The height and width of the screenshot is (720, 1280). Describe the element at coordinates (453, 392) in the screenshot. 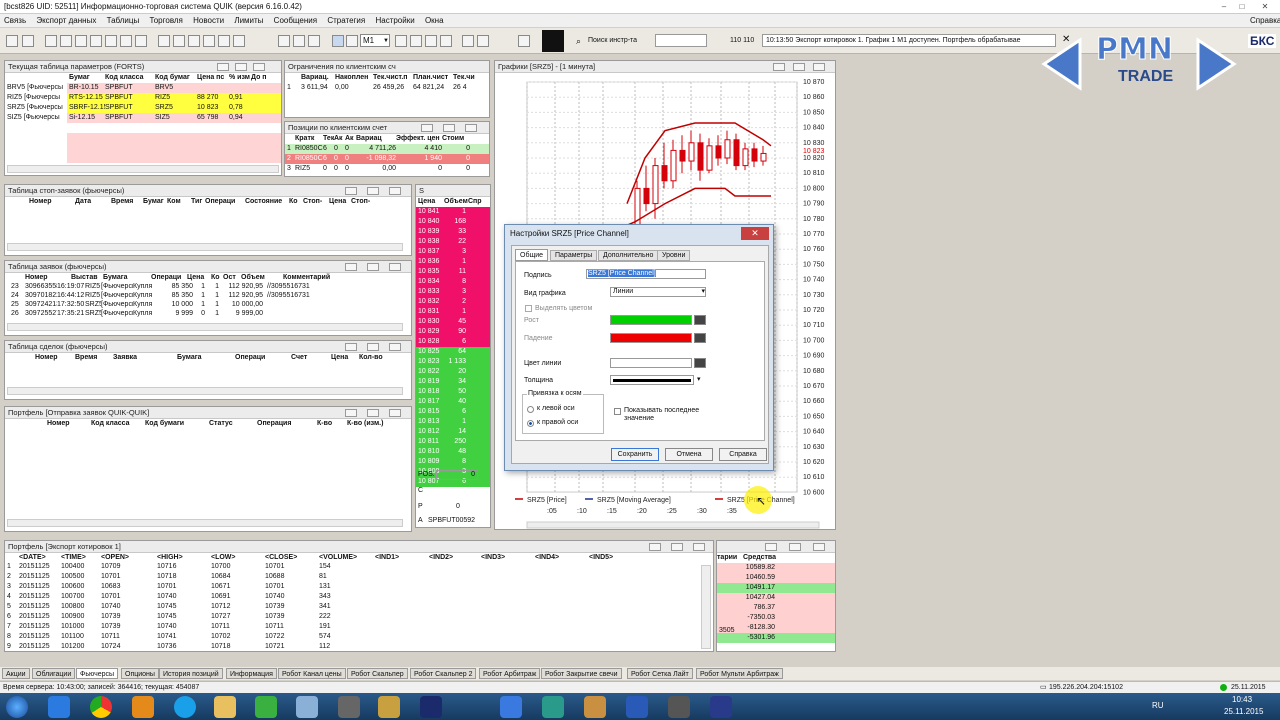

I see `order-book-row: 10 818 50` at that location.